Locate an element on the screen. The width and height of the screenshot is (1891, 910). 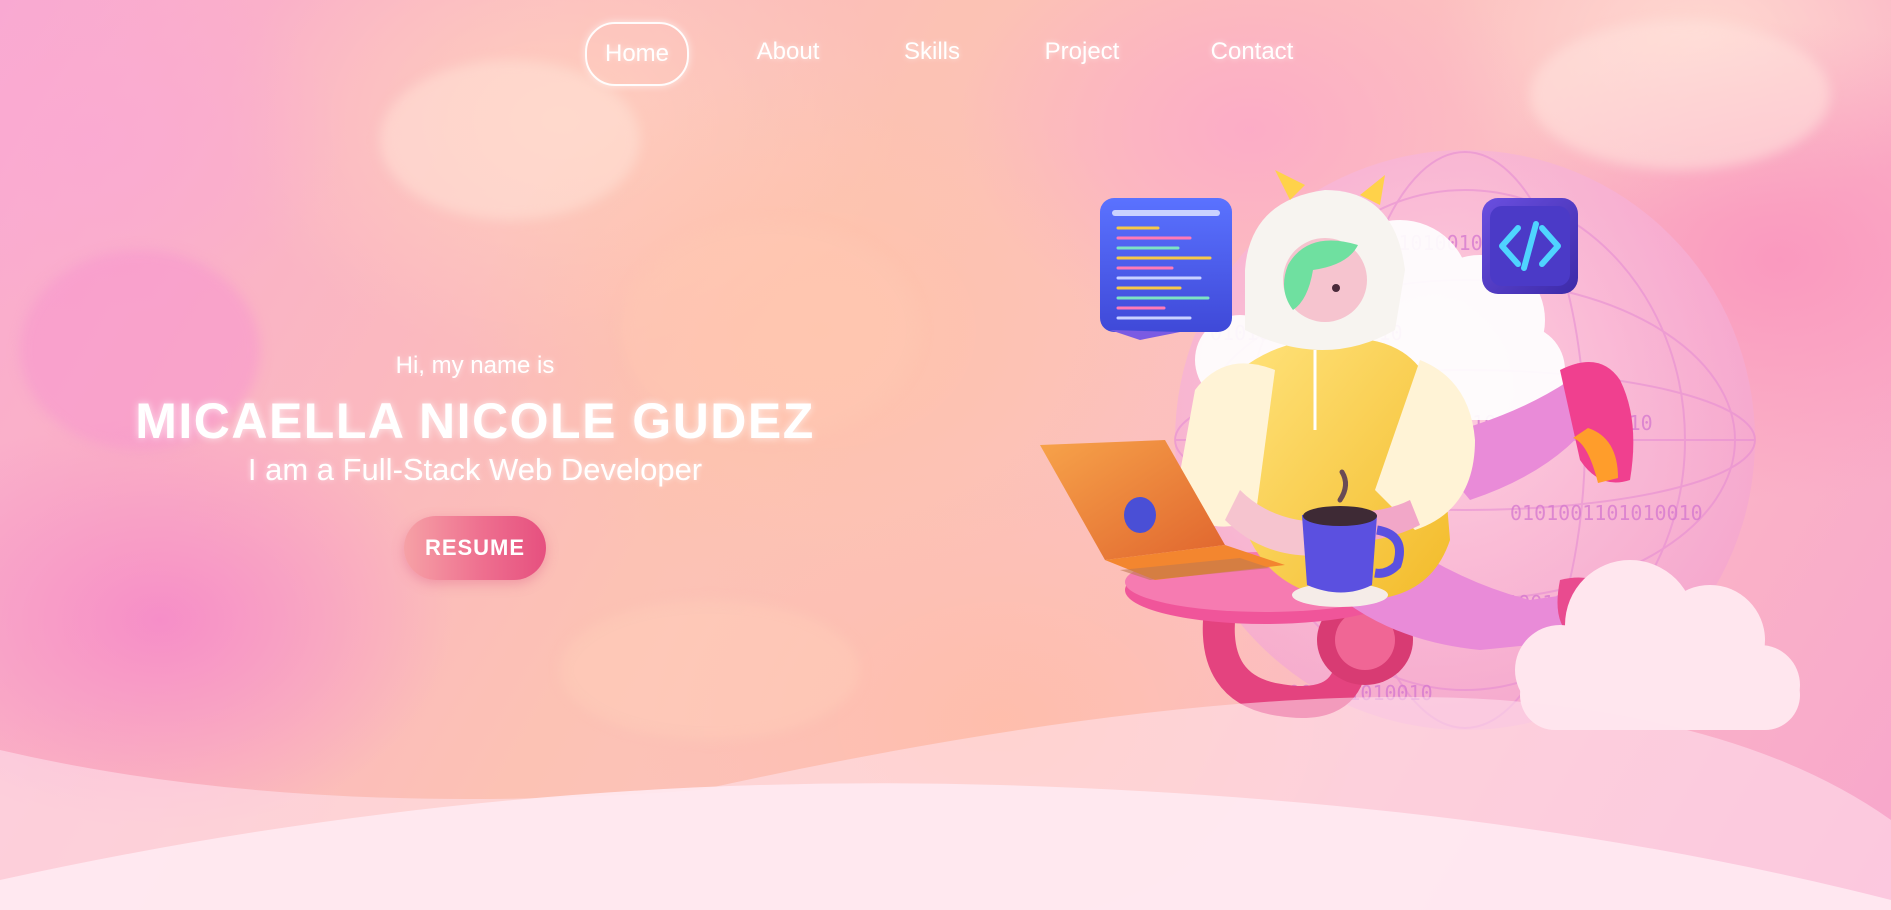
svg-text: 0101001101010010 is located at coordinates (1606, 513).